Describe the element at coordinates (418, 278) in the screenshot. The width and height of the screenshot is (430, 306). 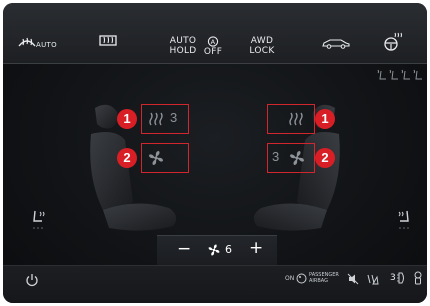
I see `seatbelt-reminder-icon` at that location.